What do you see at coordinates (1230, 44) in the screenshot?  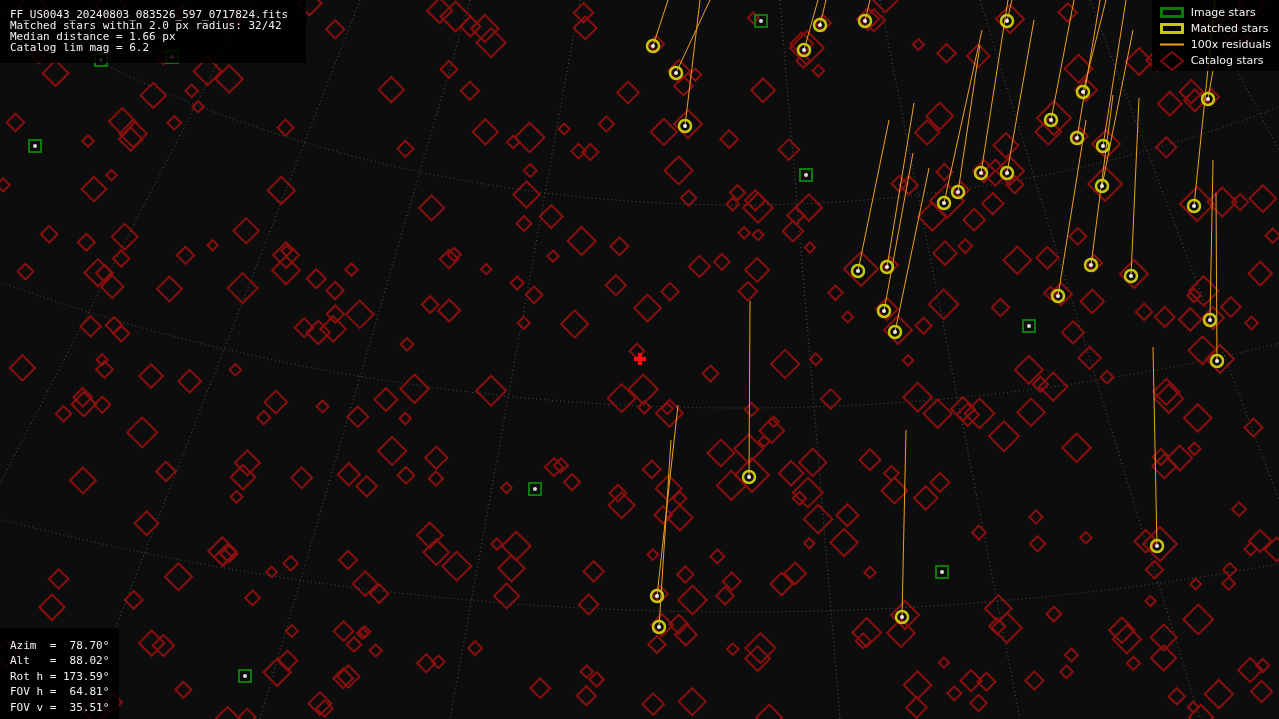 I see `legend-label: 100x residuals` at bounding box center [1230, 44].